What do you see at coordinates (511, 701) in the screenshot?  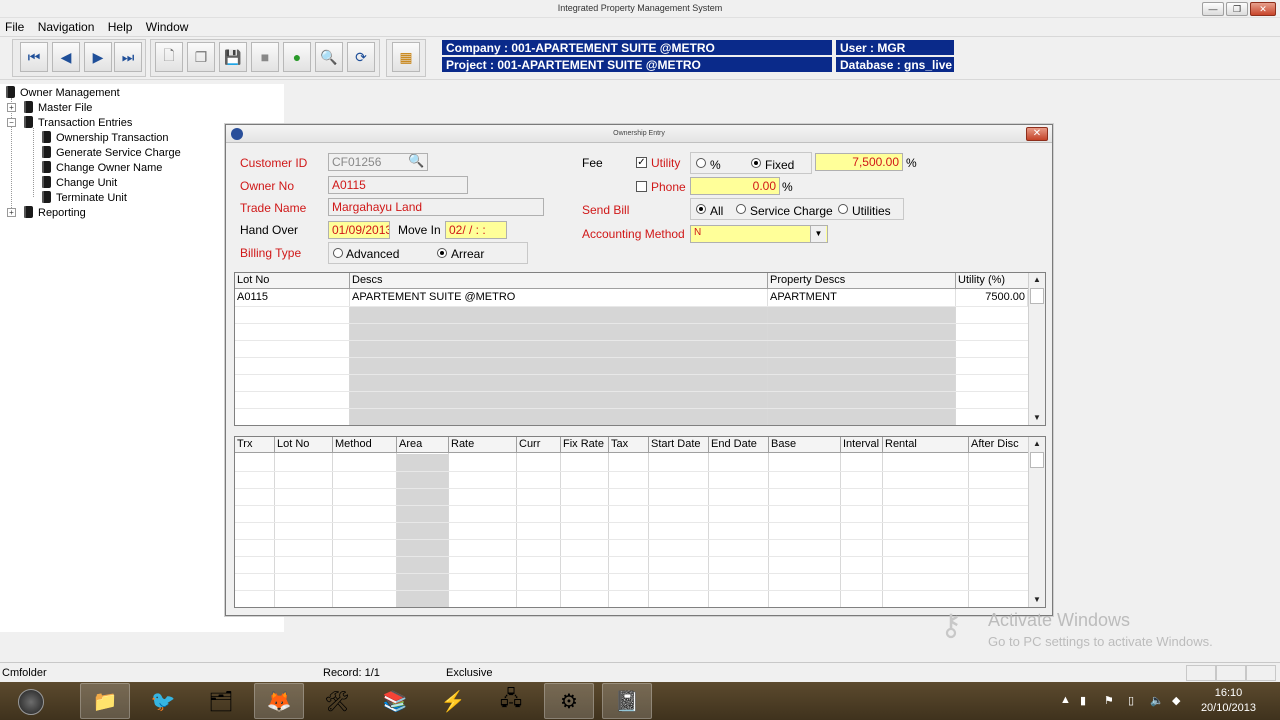 I see `network-app-icon: 🖧` at bounding box center [511, 701].